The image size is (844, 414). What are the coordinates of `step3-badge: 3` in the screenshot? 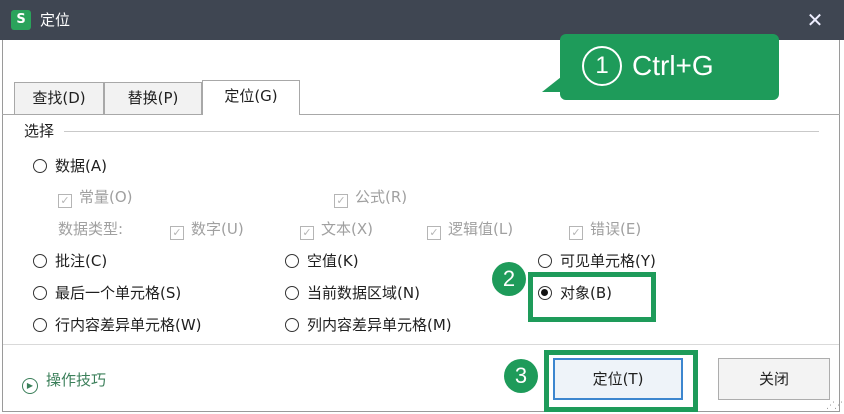 It's located at (521, 376).